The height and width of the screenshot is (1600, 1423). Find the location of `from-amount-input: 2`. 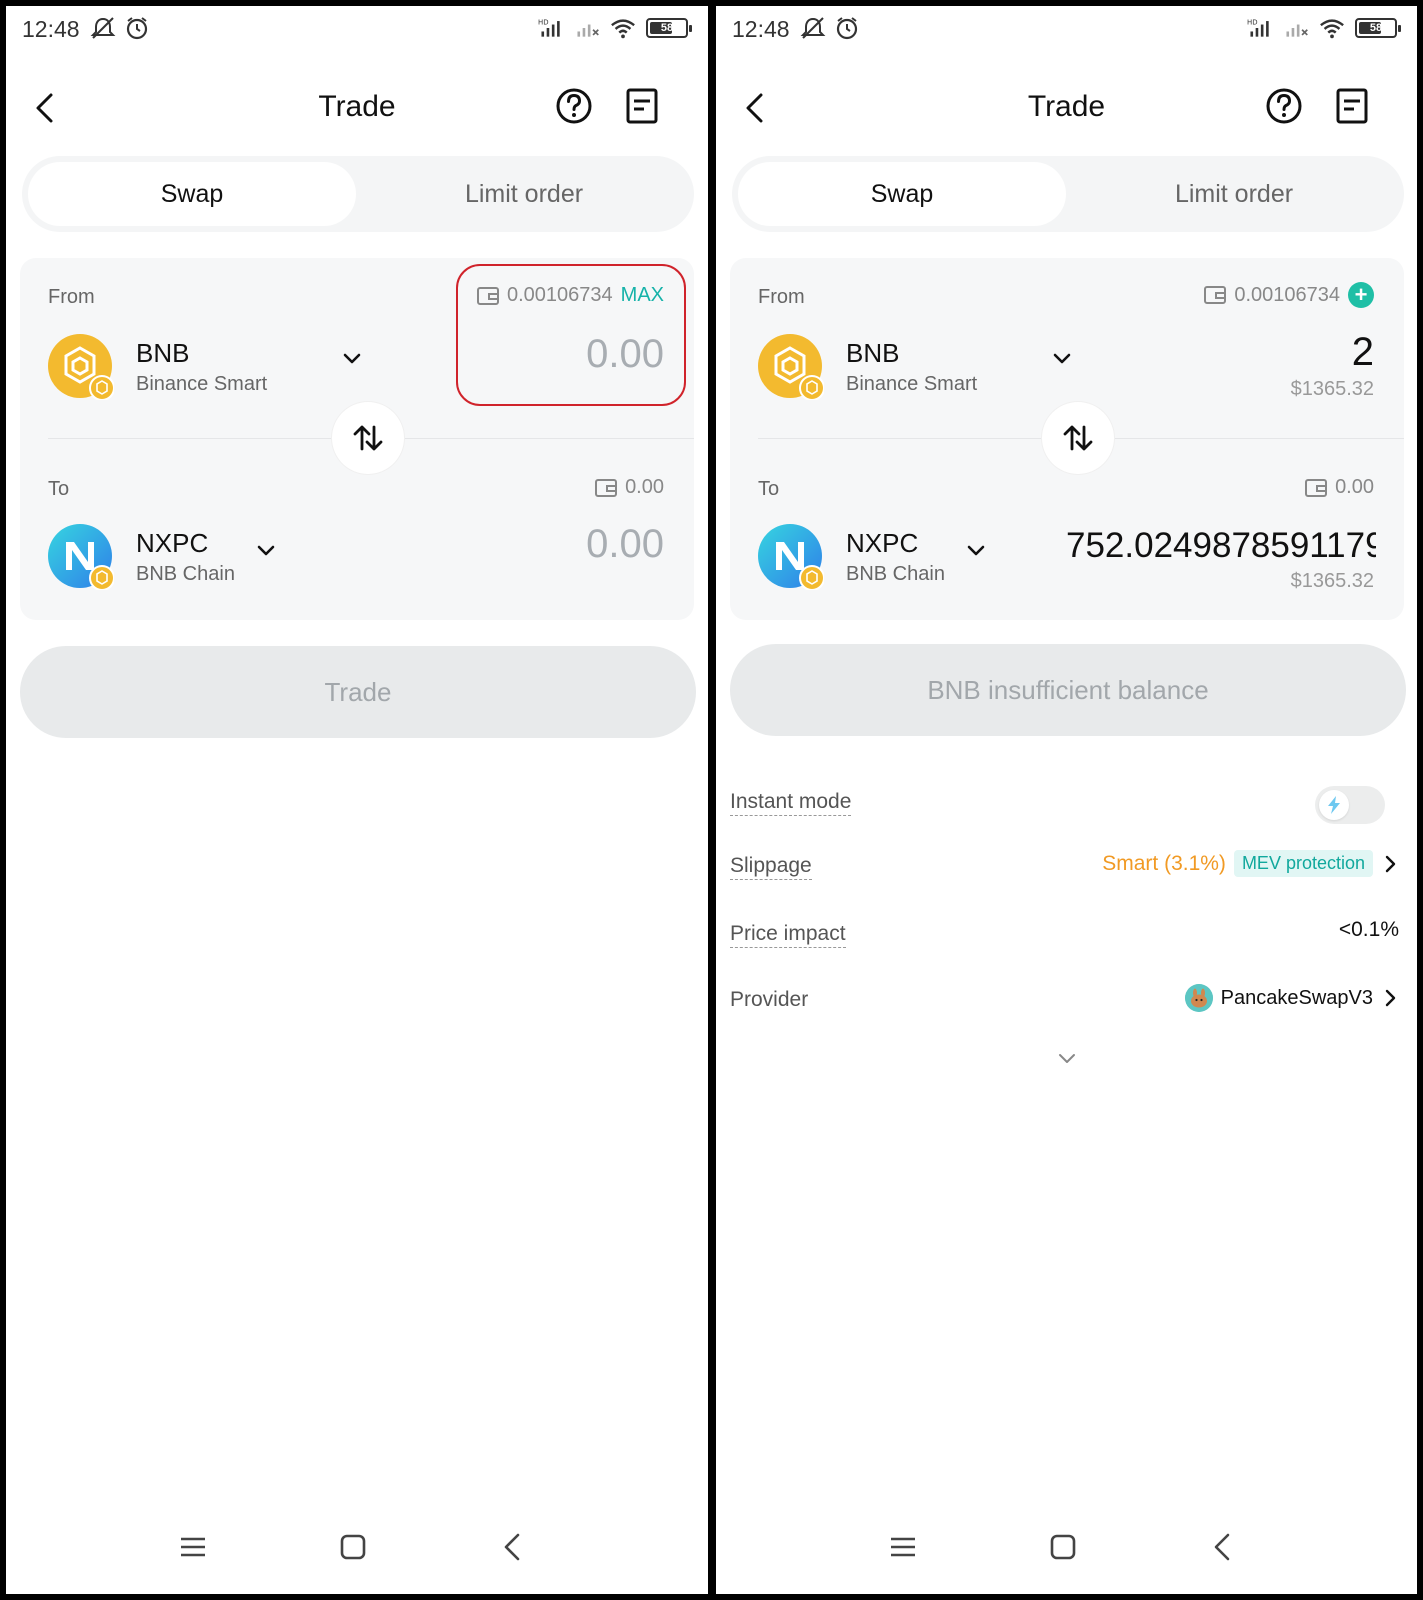

from-amount-input: 2 is located at coordinates (1363, 352).